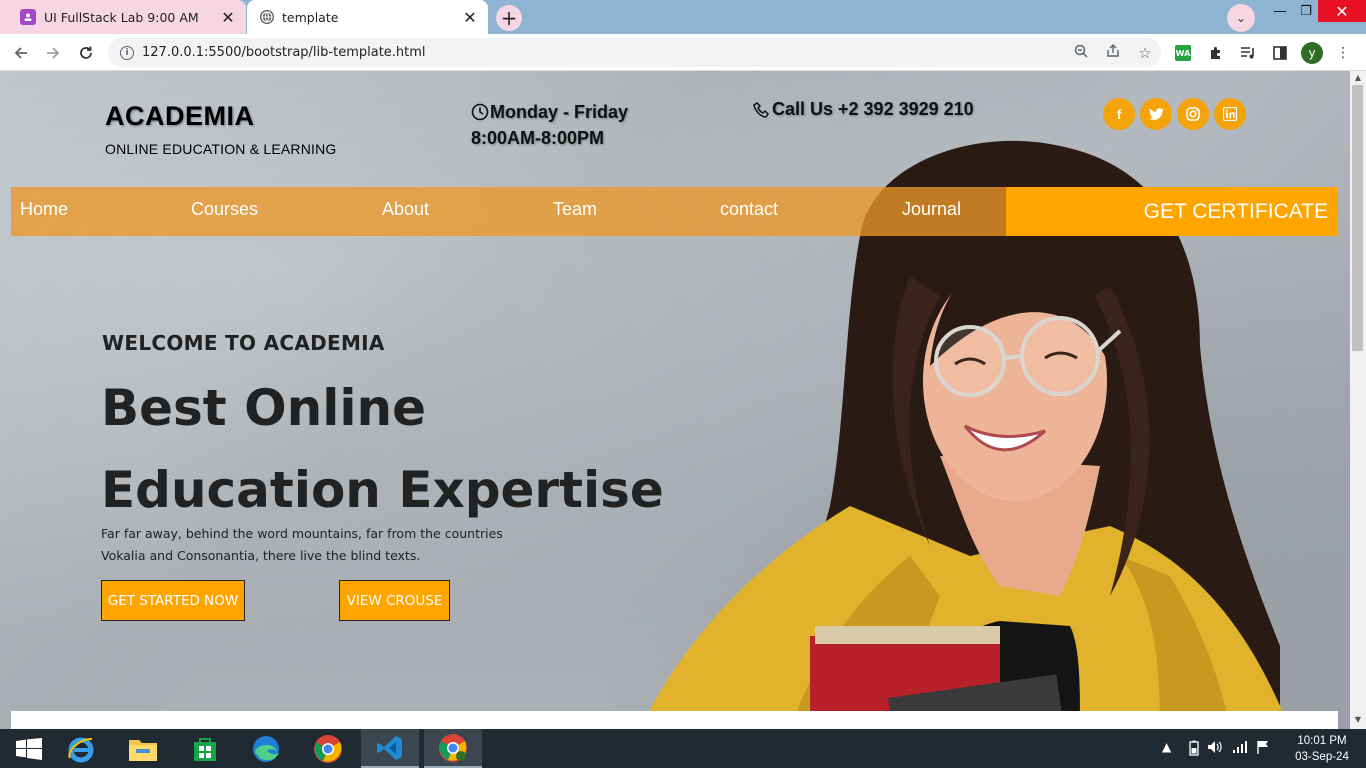  Describe the element at coordinates (1357, 218) in the screenshot. I see `scroll-thumb` at that location.